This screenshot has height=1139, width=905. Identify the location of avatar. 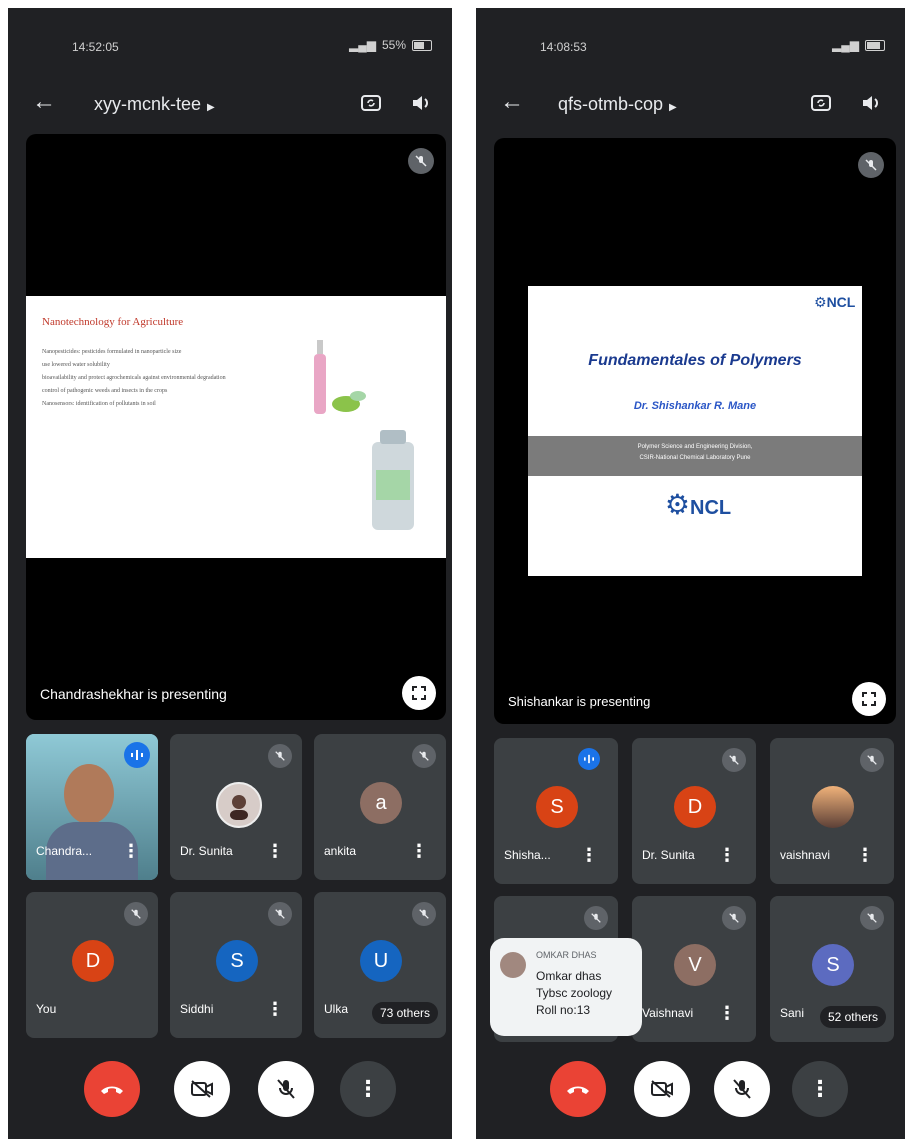
(239, 805).